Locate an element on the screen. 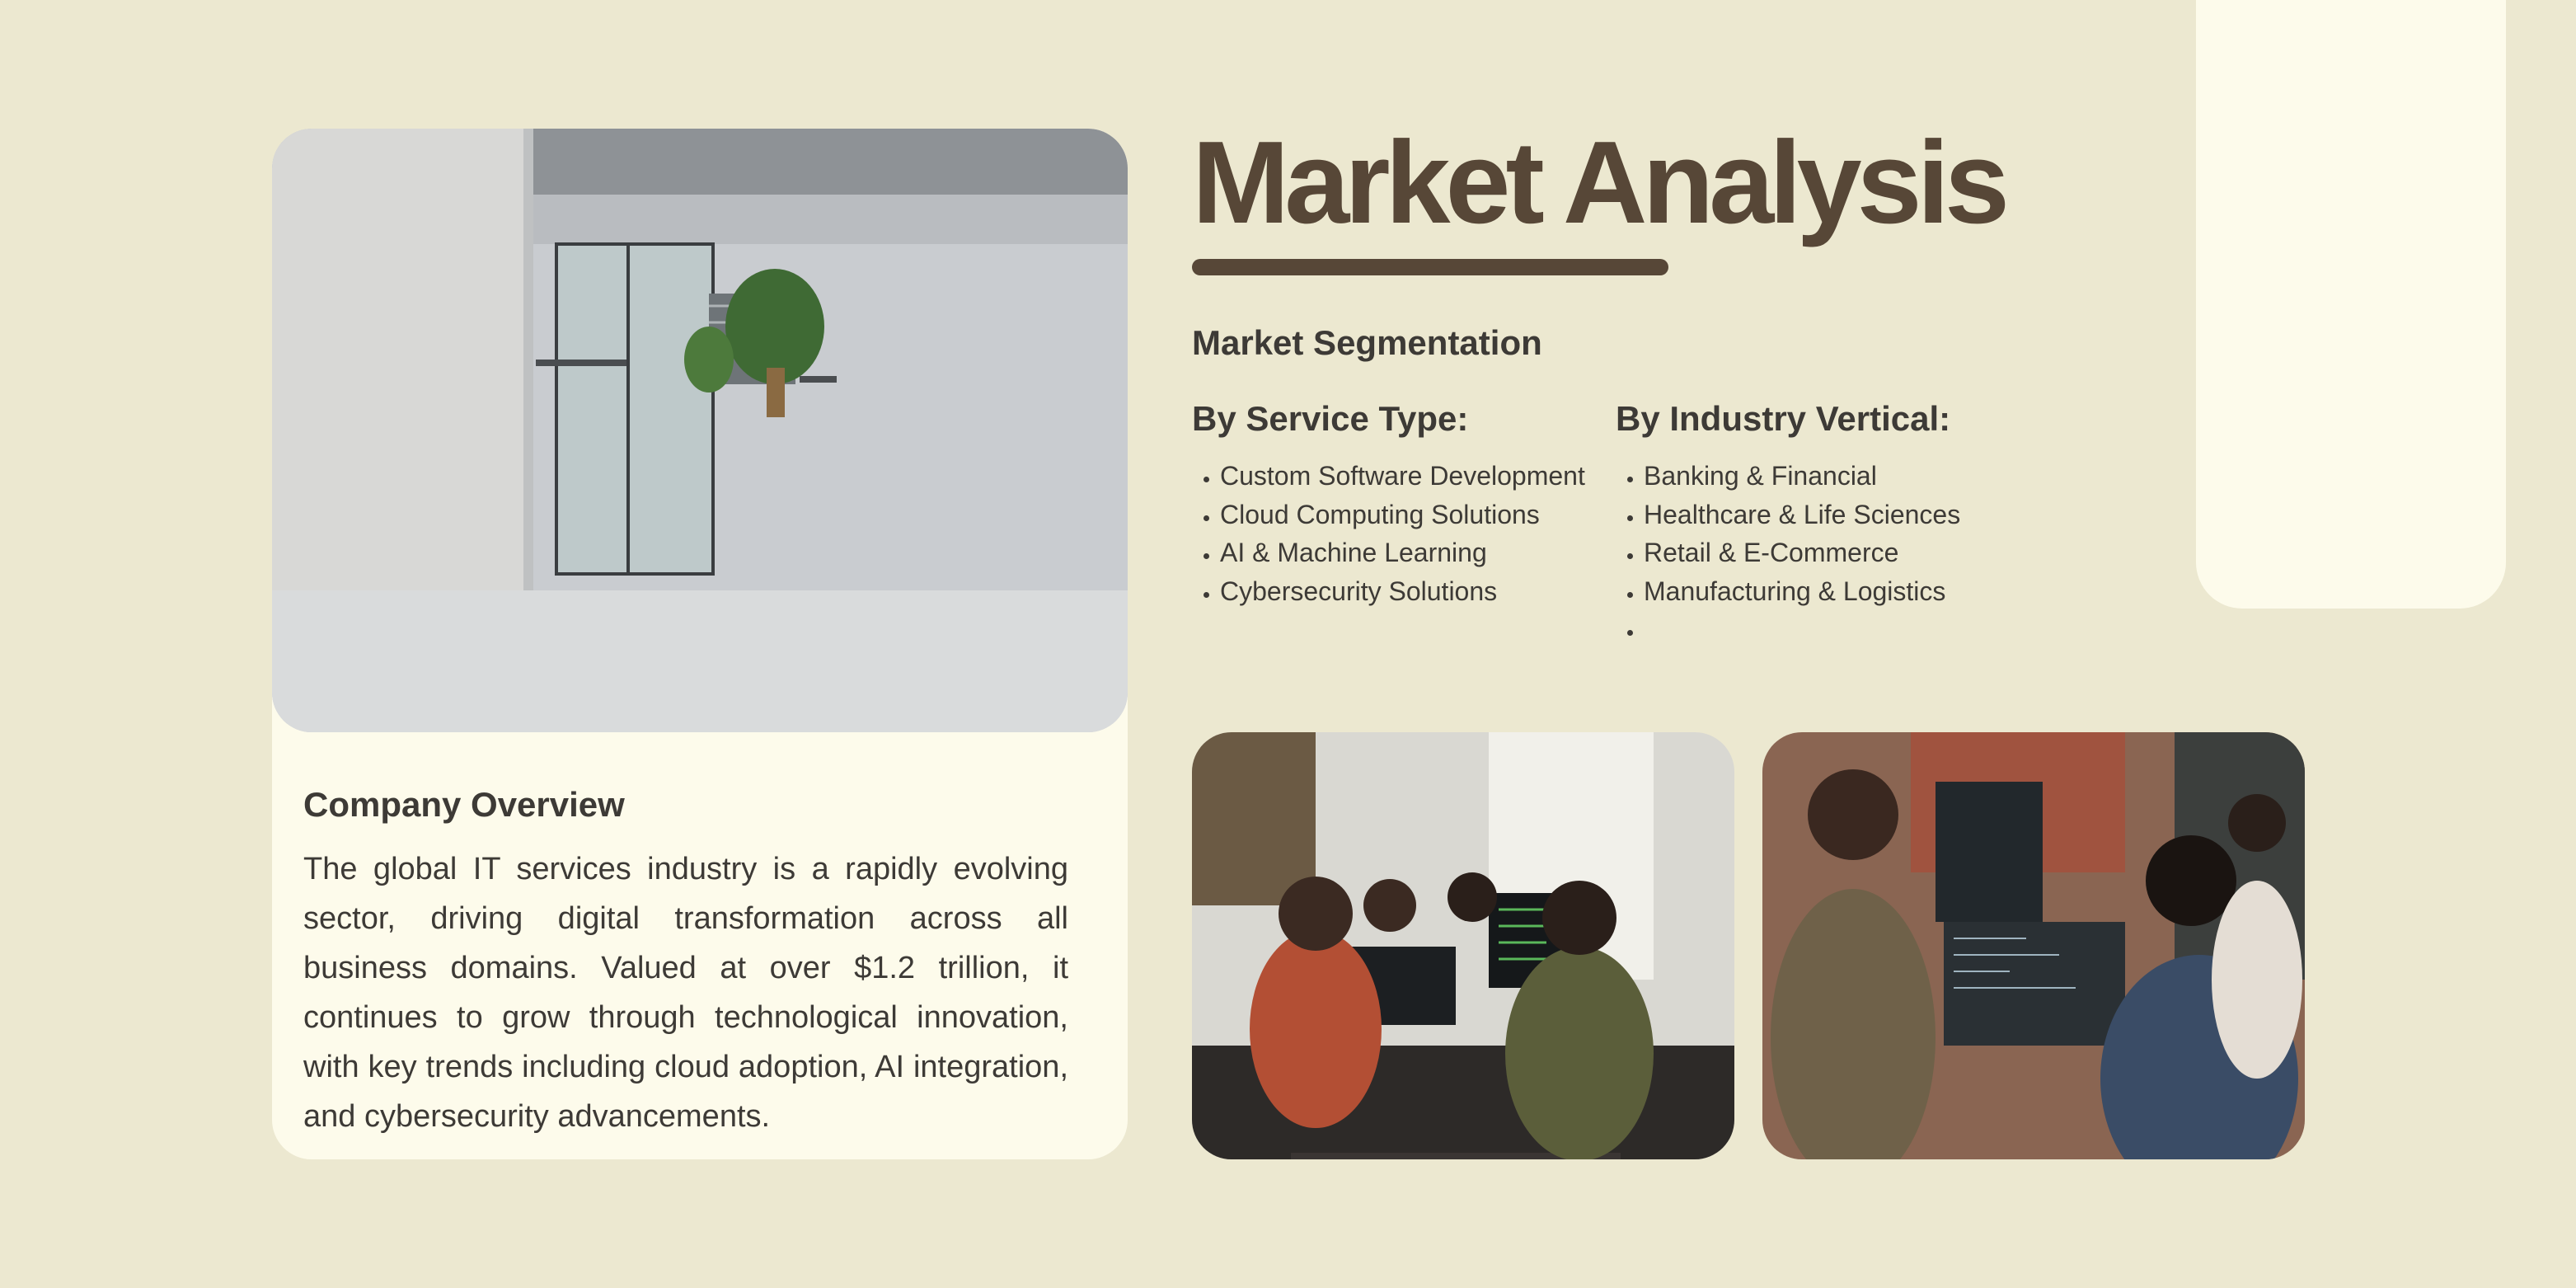 Image resolution: width=2576 pixels, height=1288 pixels. industry-vertical-heading: By Industry Vertical: is located at coordinates (1784, 418).